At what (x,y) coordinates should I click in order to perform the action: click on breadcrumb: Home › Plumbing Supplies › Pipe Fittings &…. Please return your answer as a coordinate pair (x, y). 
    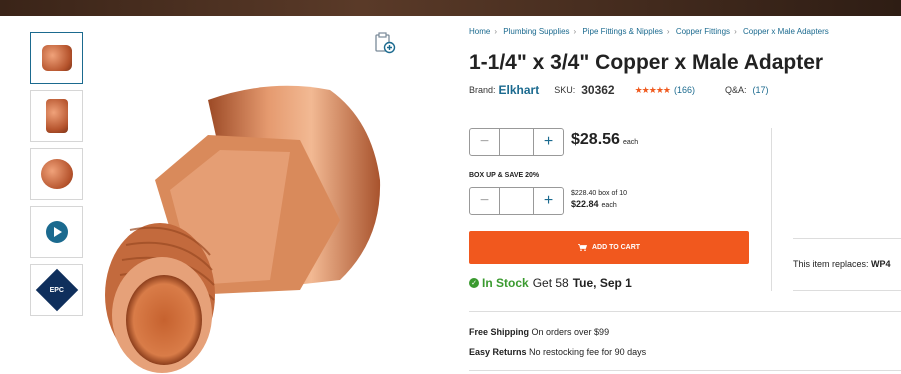
    Looking at the image, I should click on (649, 31).